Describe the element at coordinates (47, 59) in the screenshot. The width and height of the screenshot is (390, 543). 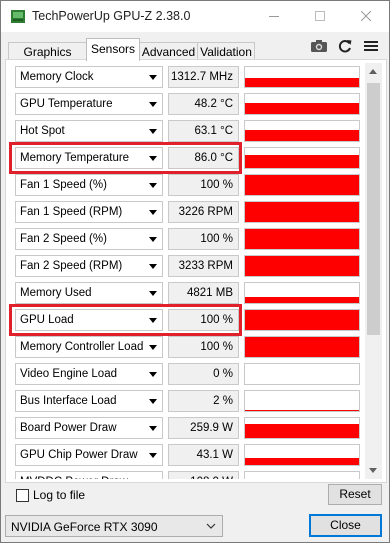
I see `tab-graphics-card: Graphics Card` at that location.